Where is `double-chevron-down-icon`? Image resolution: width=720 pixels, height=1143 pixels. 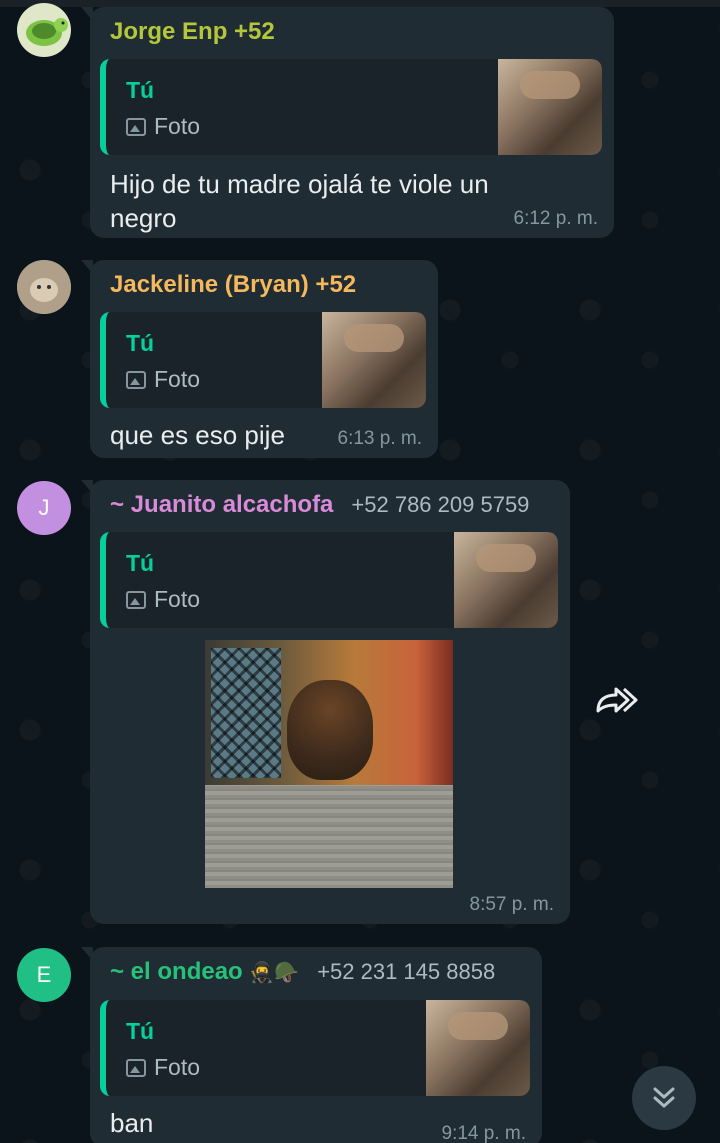
double-chevron-down-icon is located at coordinates (664, 1097).